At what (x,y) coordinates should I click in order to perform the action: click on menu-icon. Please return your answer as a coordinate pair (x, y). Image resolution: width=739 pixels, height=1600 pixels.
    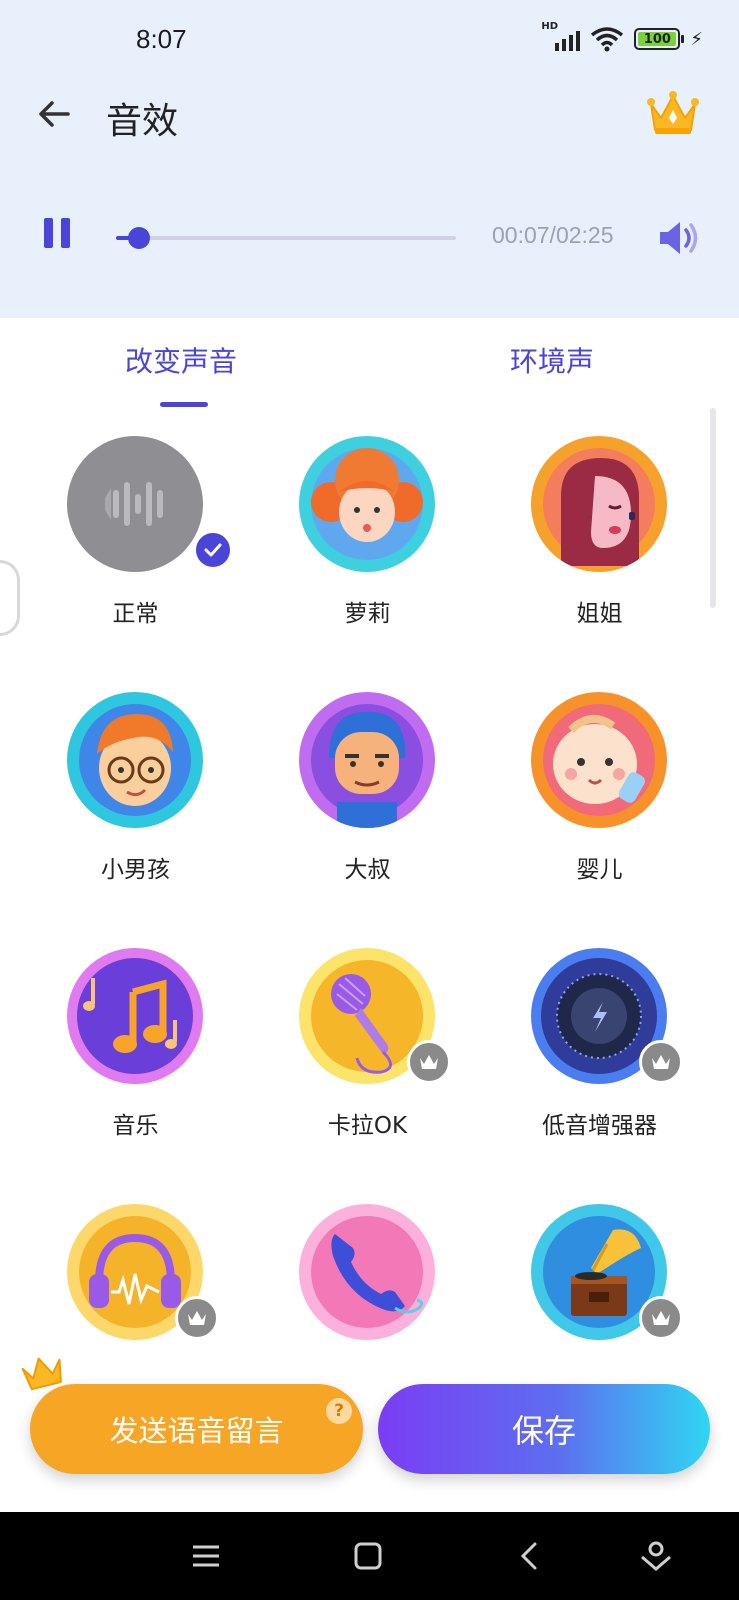
    Looking at the image, I should click on (206, 1556).